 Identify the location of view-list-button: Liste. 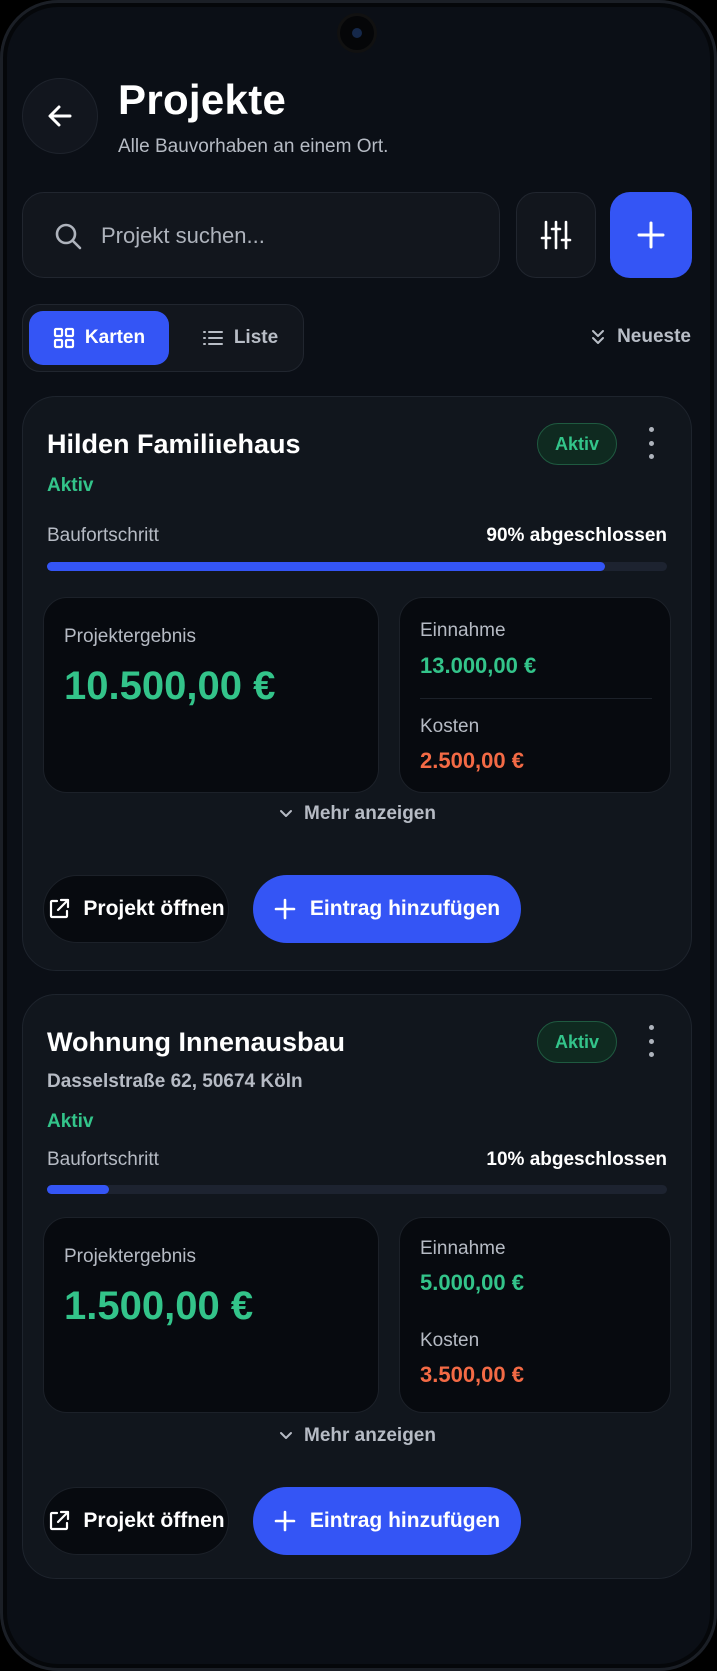
(240, 338).